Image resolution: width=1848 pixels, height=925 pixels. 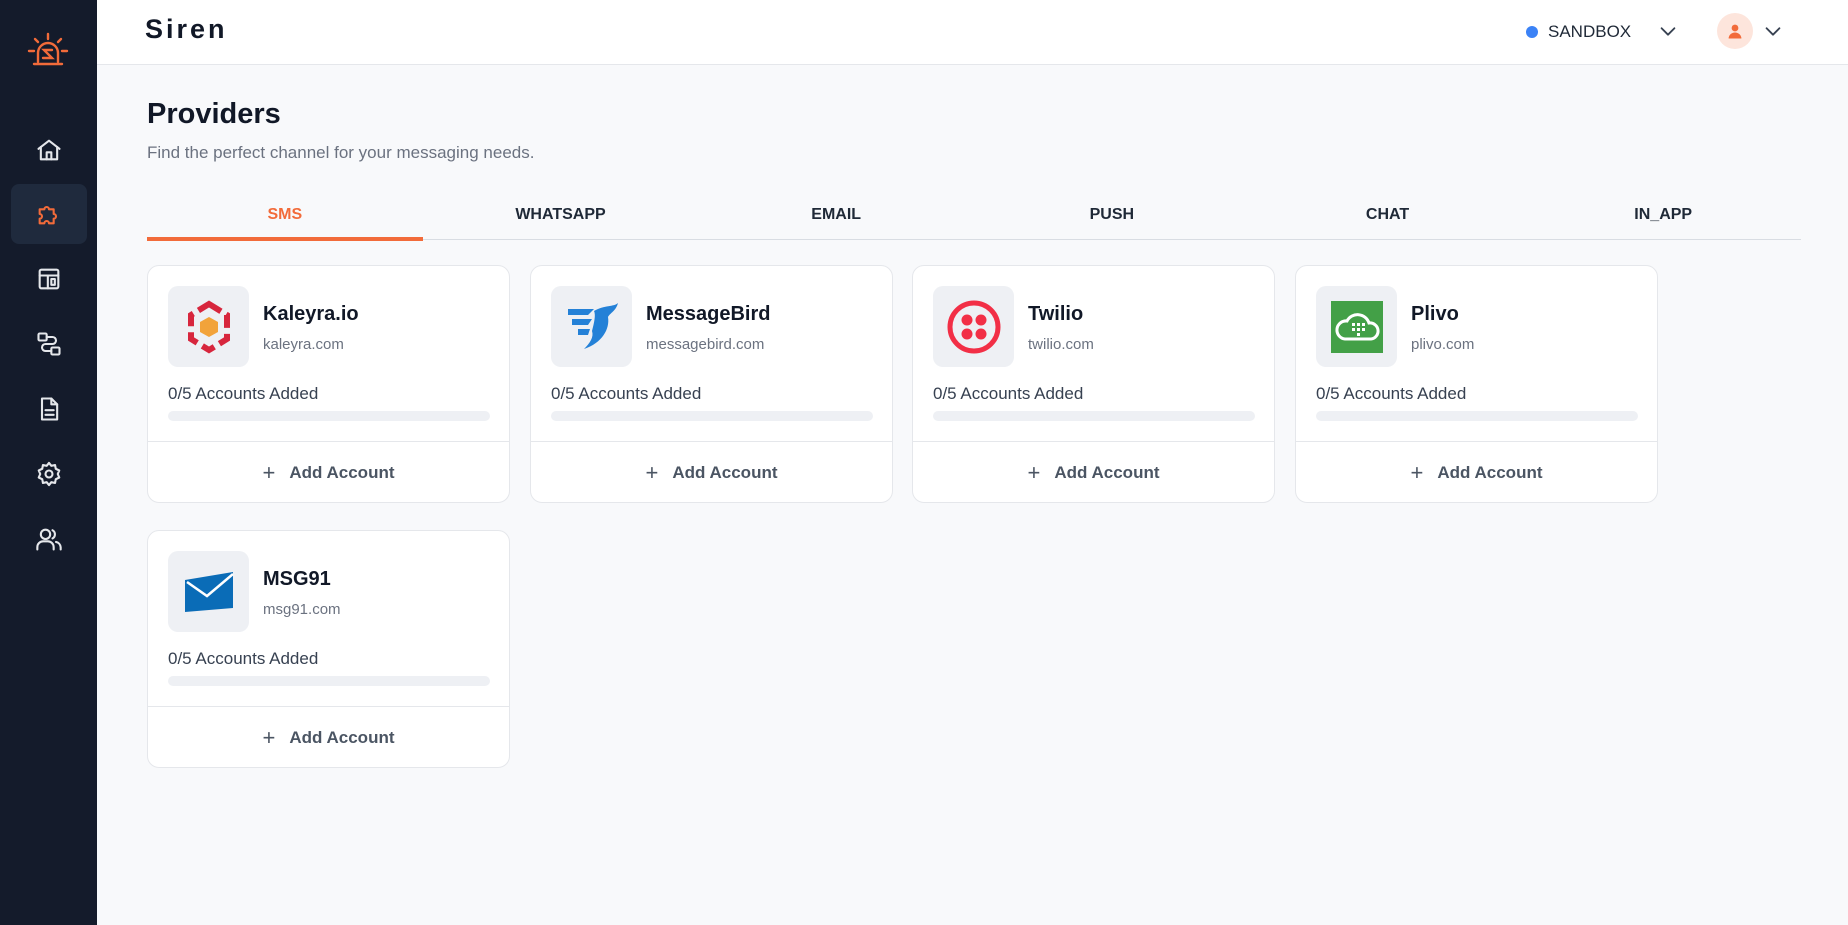 I want to click on sidebar, so click(x=48, y=462).